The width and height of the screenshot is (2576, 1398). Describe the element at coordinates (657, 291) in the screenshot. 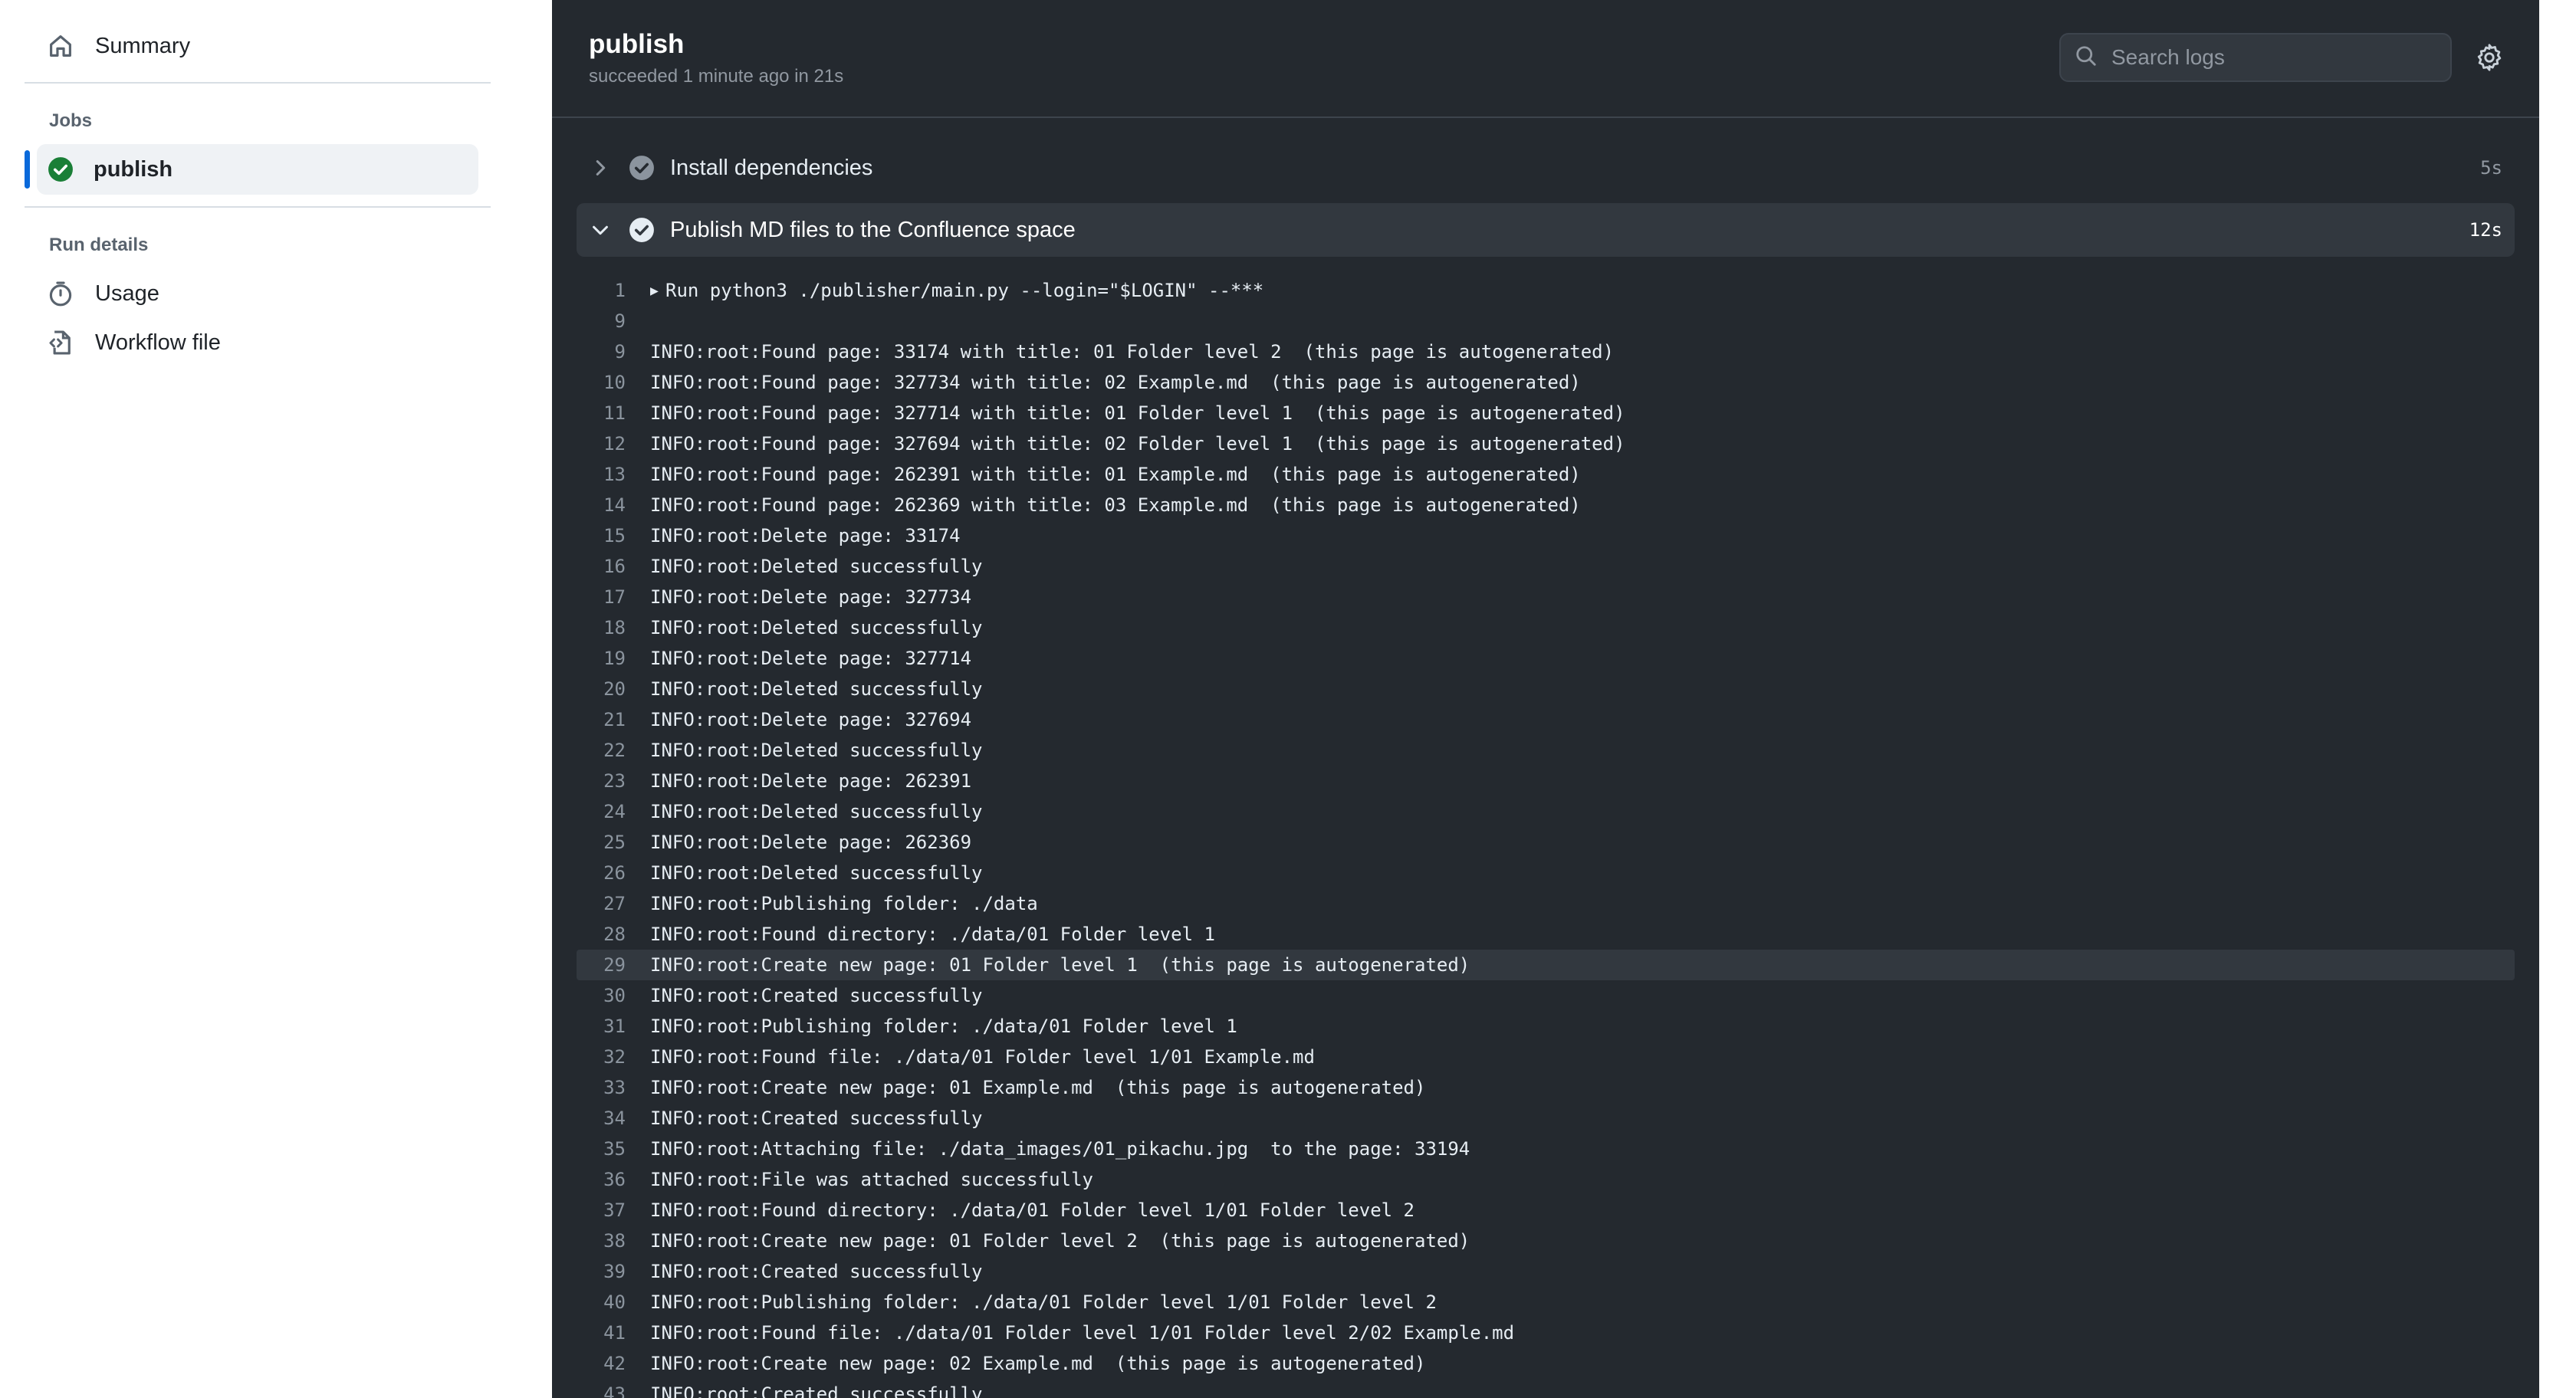

I see `expand-triangle-icon: ▶` at that location.